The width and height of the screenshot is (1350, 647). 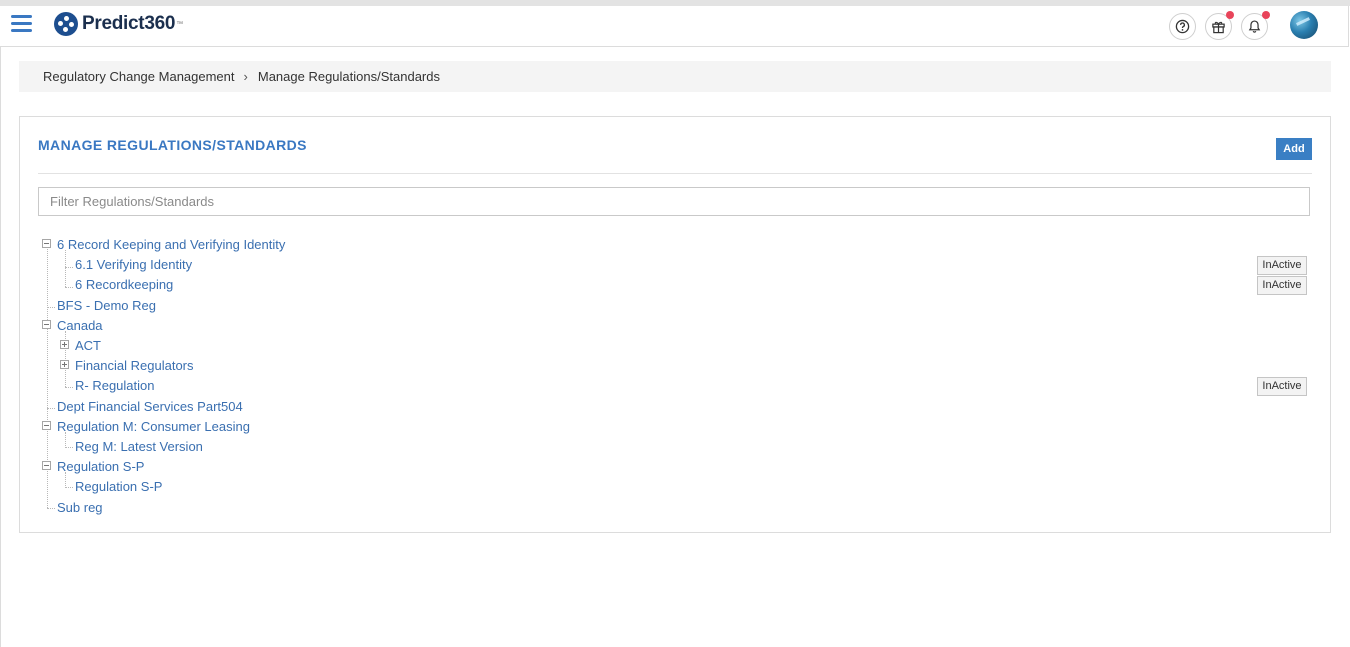 I want to click on filter-input, so click(x=674, y=201).